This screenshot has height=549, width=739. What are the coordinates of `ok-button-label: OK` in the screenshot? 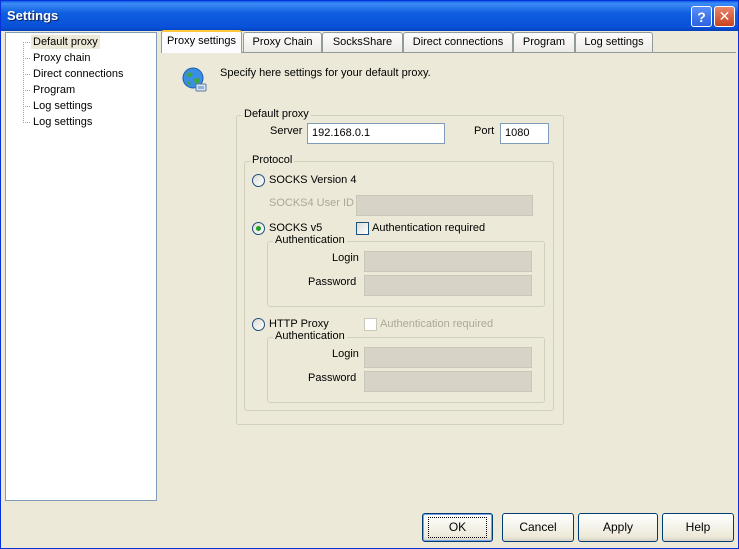 It's located at (457, 527).